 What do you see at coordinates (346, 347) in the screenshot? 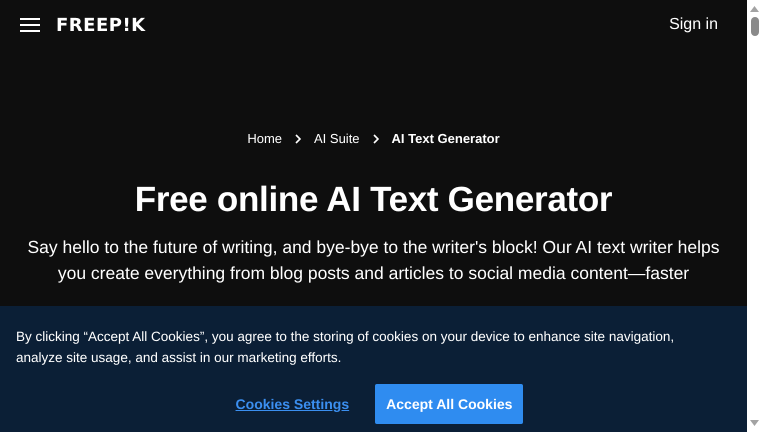
I see `cookie-message: By clicking “Accept All Cookies”, you agree to the storing of cookies on your device to enhance site navigation, analyze site usage, and assist in our marketing efforts.` at bounding box center [346, 347].